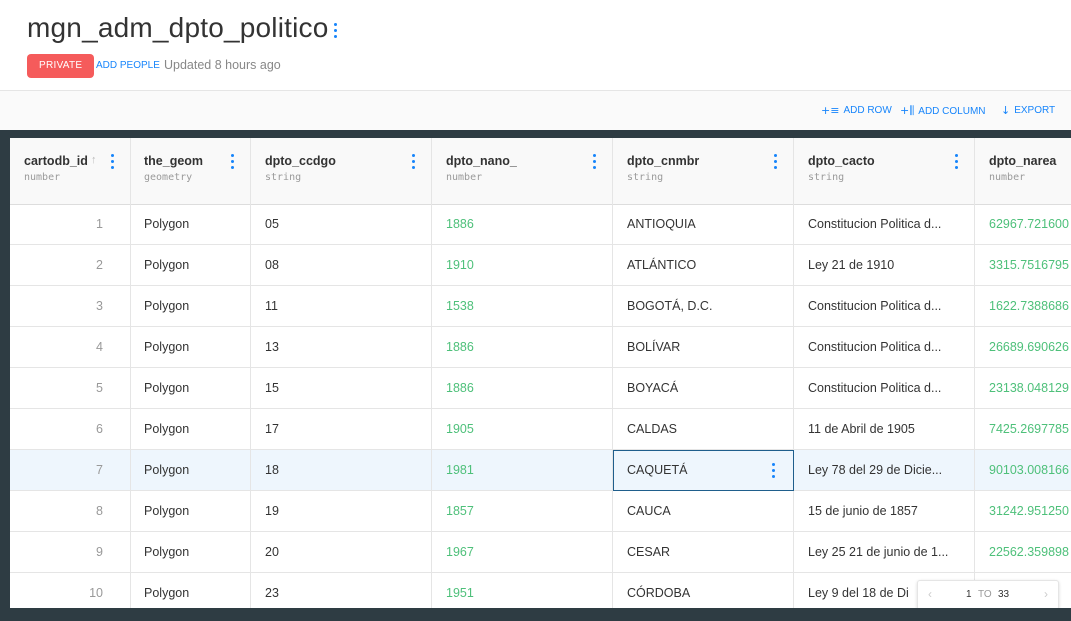 The height and width of the screenshot is (621, 1071). What do you see at coordinates (70, 306) in the screenshot?
I see `table-cell-cartodb_id: 3` at bounding box center [70, 306].